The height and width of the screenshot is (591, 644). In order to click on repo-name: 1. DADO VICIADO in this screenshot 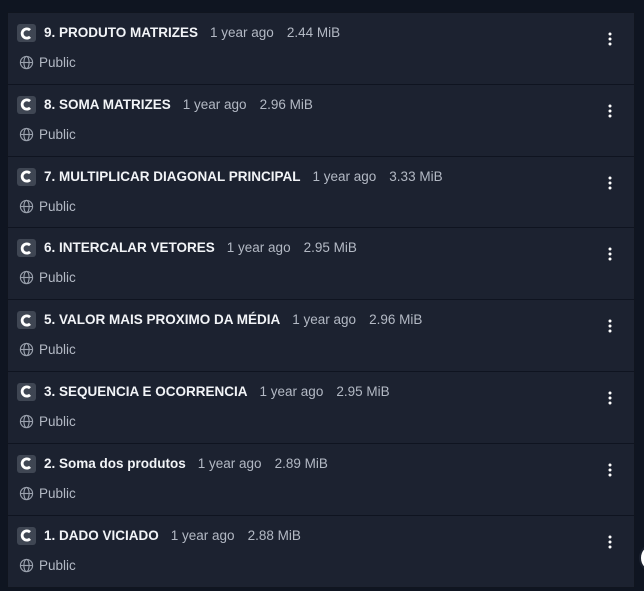, I will do `click(101, 535)`.